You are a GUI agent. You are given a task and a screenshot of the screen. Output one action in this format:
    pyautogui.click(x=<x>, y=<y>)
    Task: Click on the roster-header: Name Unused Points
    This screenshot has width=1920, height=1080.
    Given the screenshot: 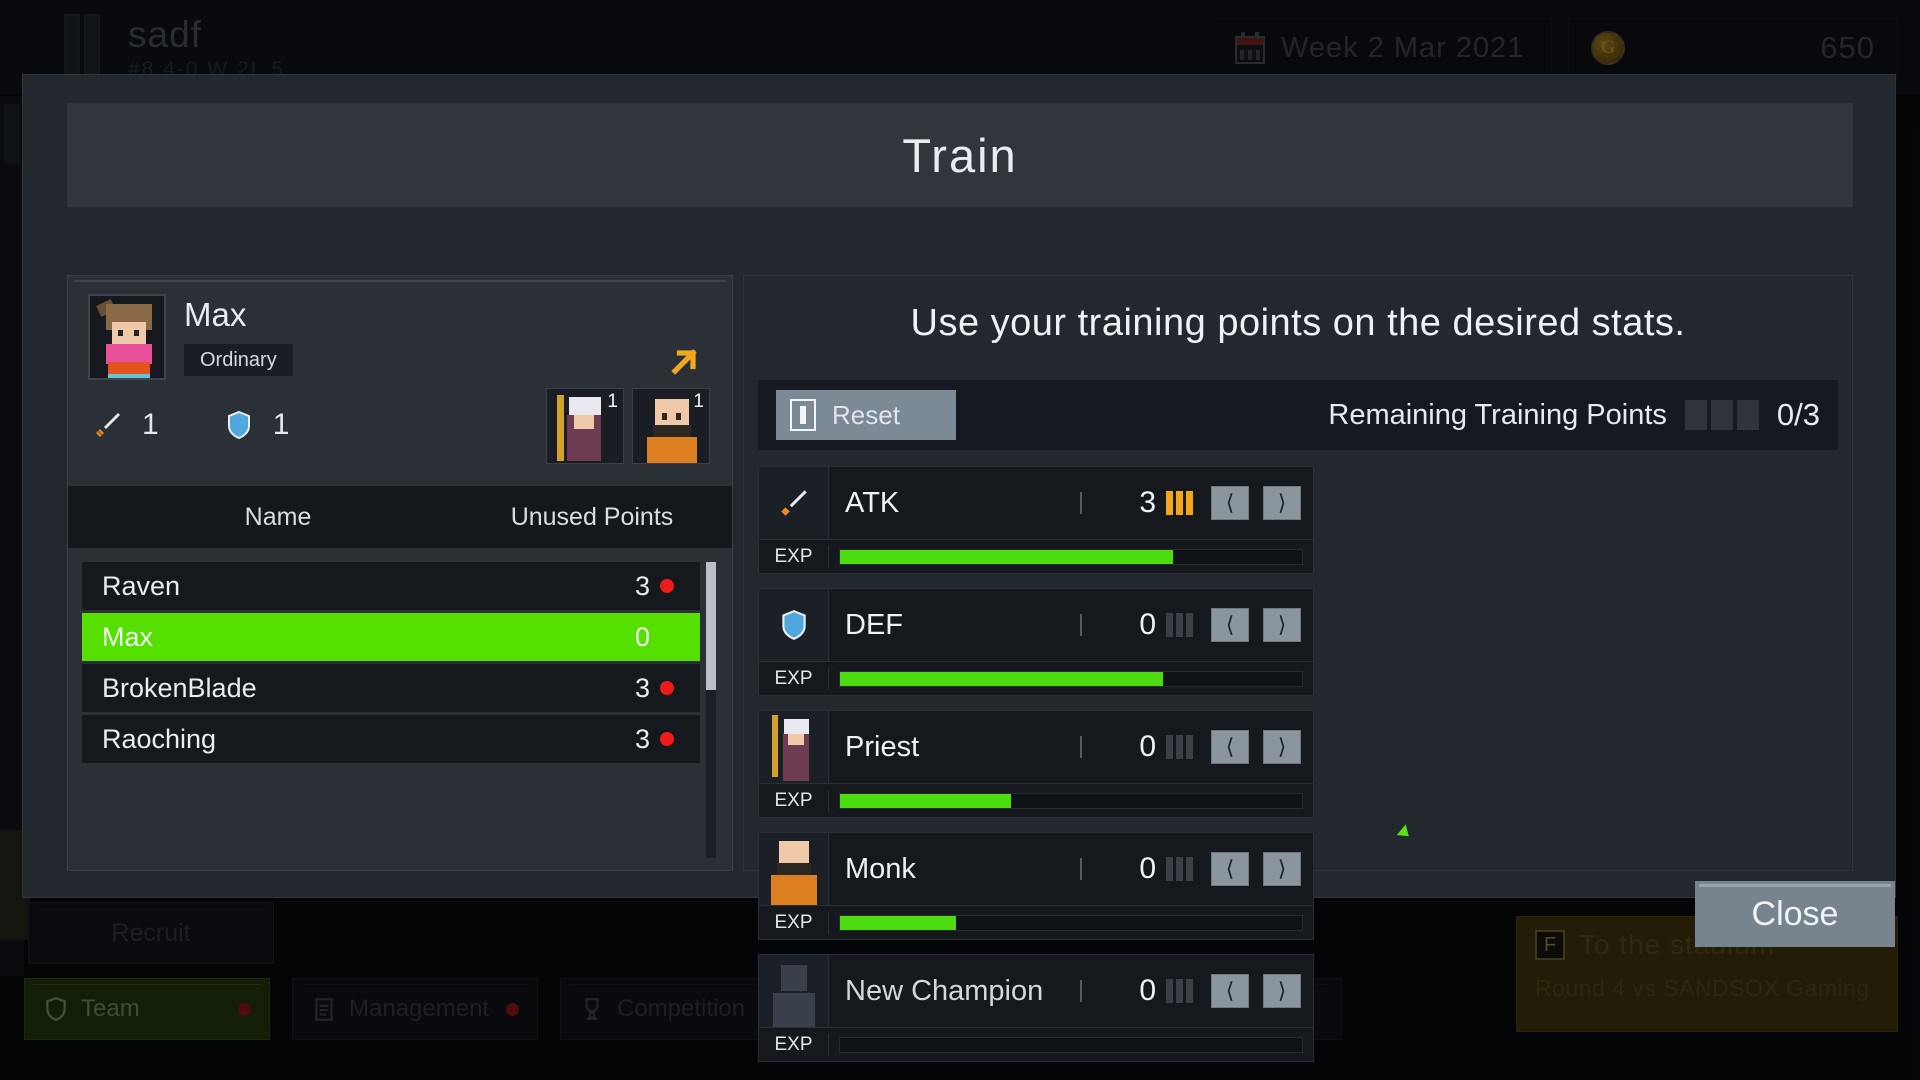 What is the action you would take?
    pyautogui.click(x=400, y=517)
    